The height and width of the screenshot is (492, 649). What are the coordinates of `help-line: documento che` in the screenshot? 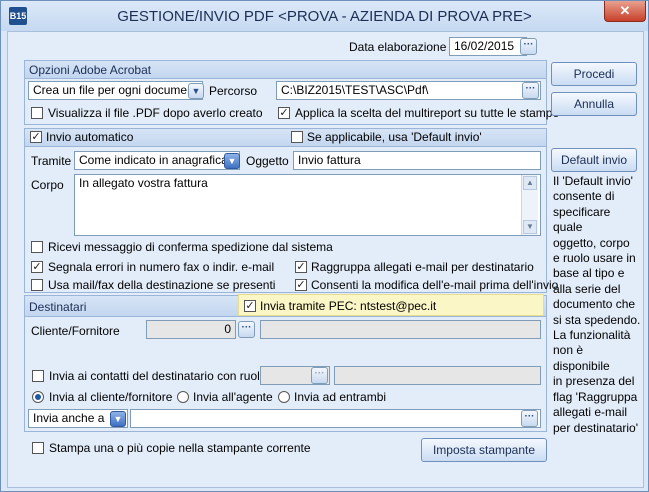 It's located at (594, 304).